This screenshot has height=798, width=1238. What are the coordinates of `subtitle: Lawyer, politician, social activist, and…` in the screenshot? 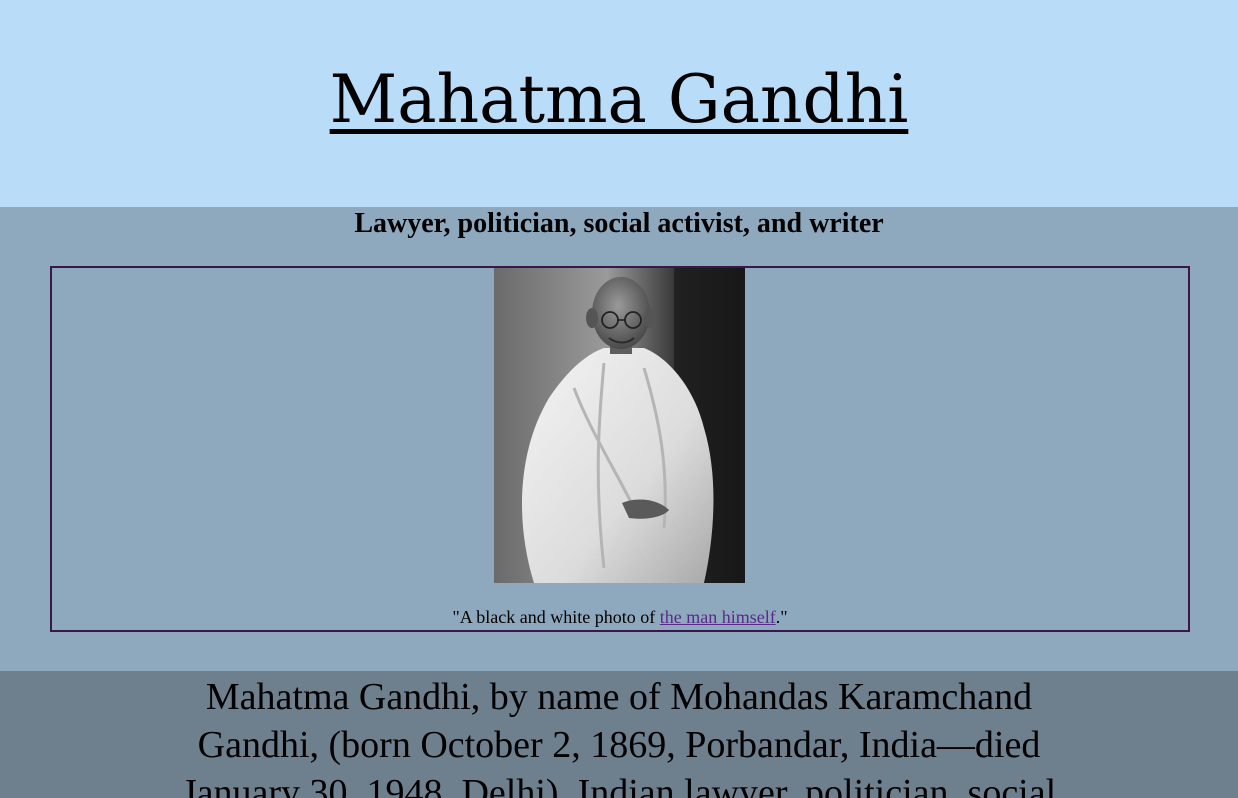 It's located at (619, 223).